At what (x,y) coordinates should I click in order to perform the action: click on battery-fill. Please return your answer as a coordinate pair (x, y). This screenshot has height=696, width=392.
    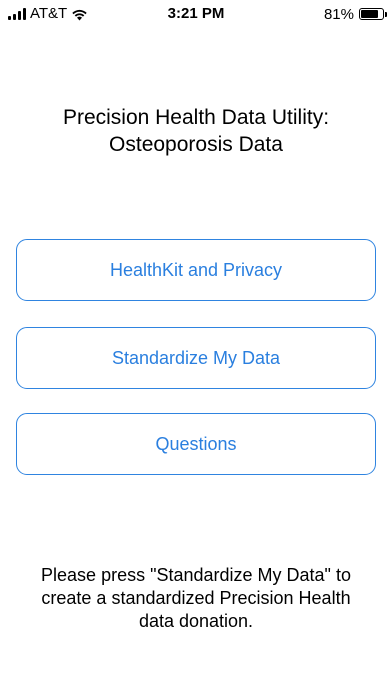
    Looking at the image, I should click on (369, 14).